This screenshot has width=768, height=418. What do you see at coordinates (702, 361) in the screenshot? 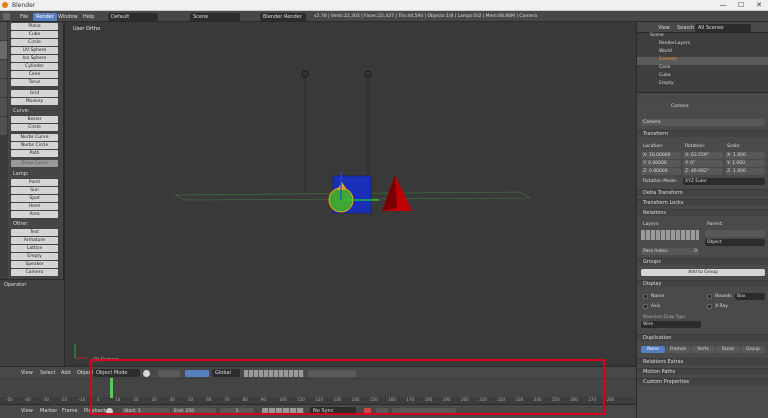
I see `panel-relations-extras: Relations Extras` at bounding box center [702, 361].